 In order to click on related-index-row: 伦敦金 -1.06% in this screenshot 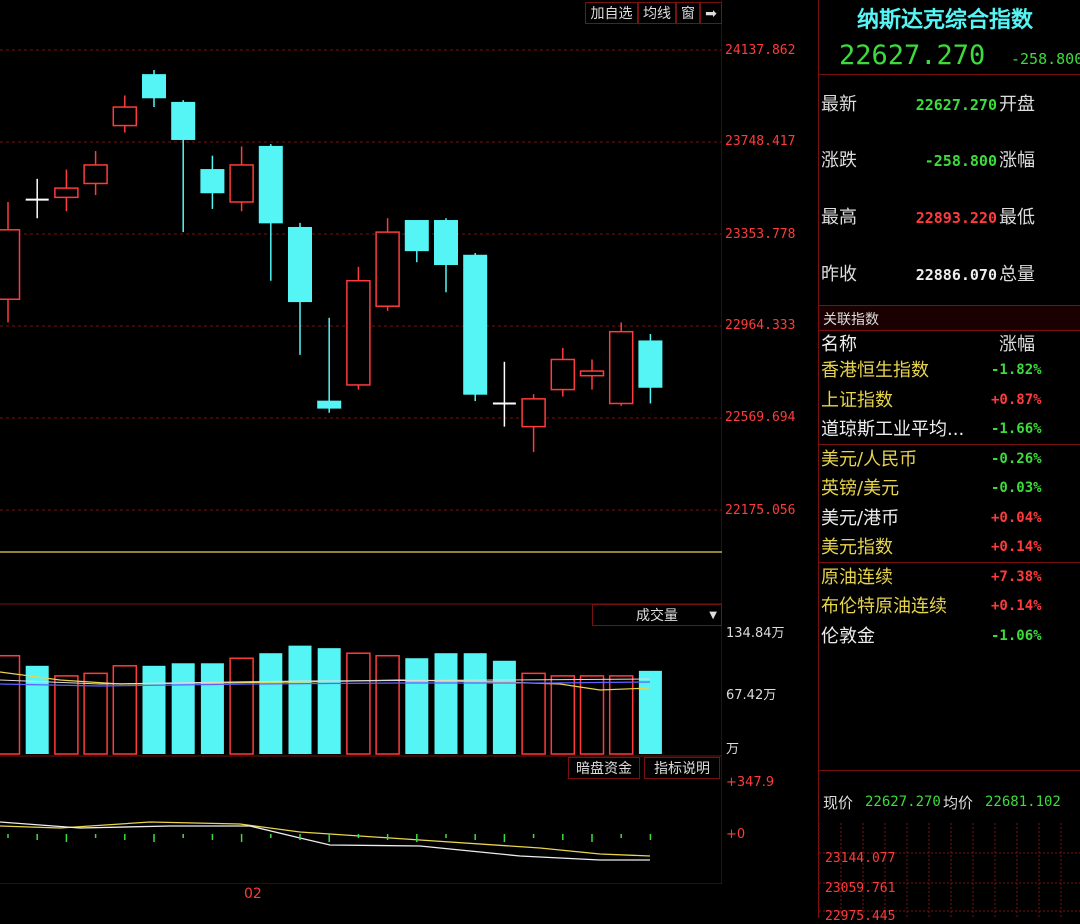, I will do `click(949, 636)`.